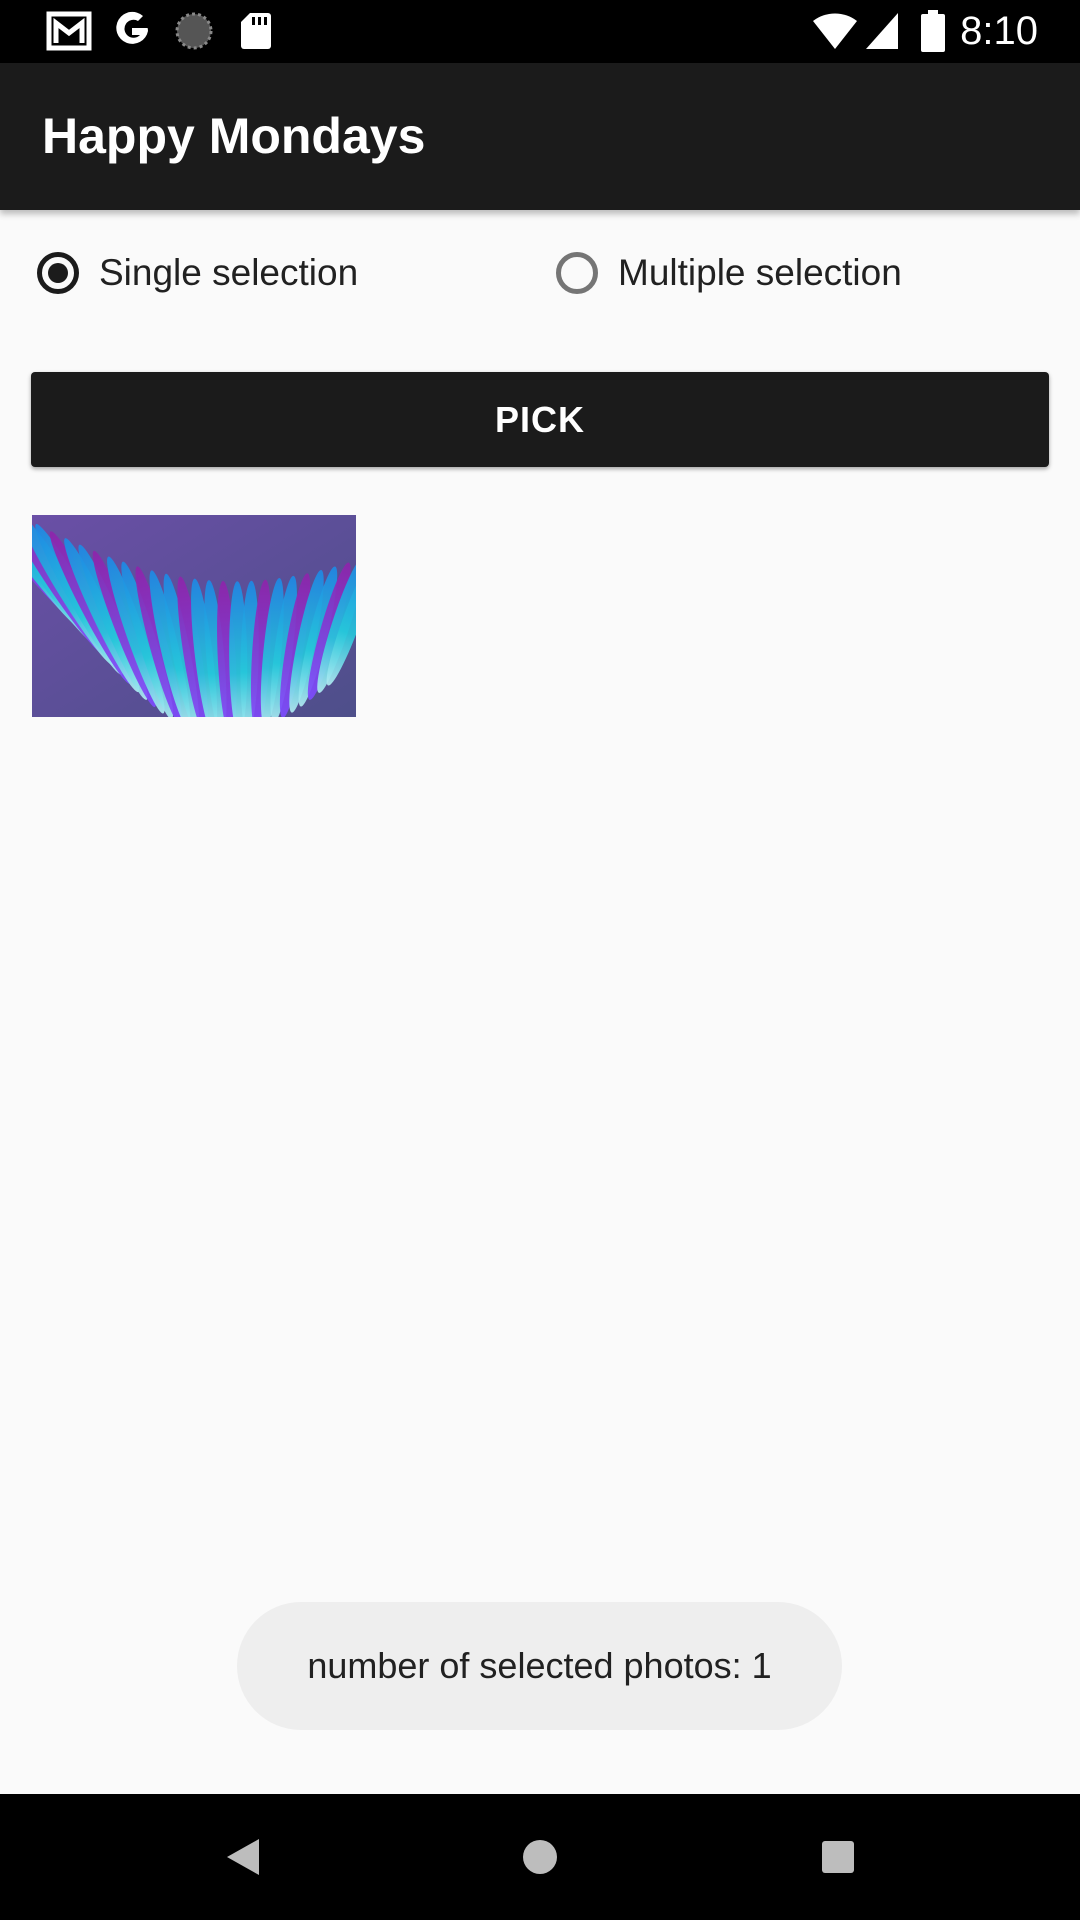 This screenshot has height=1920, width=1080. I want to click on radio-button-unchecked-icon, so click(577, 273).